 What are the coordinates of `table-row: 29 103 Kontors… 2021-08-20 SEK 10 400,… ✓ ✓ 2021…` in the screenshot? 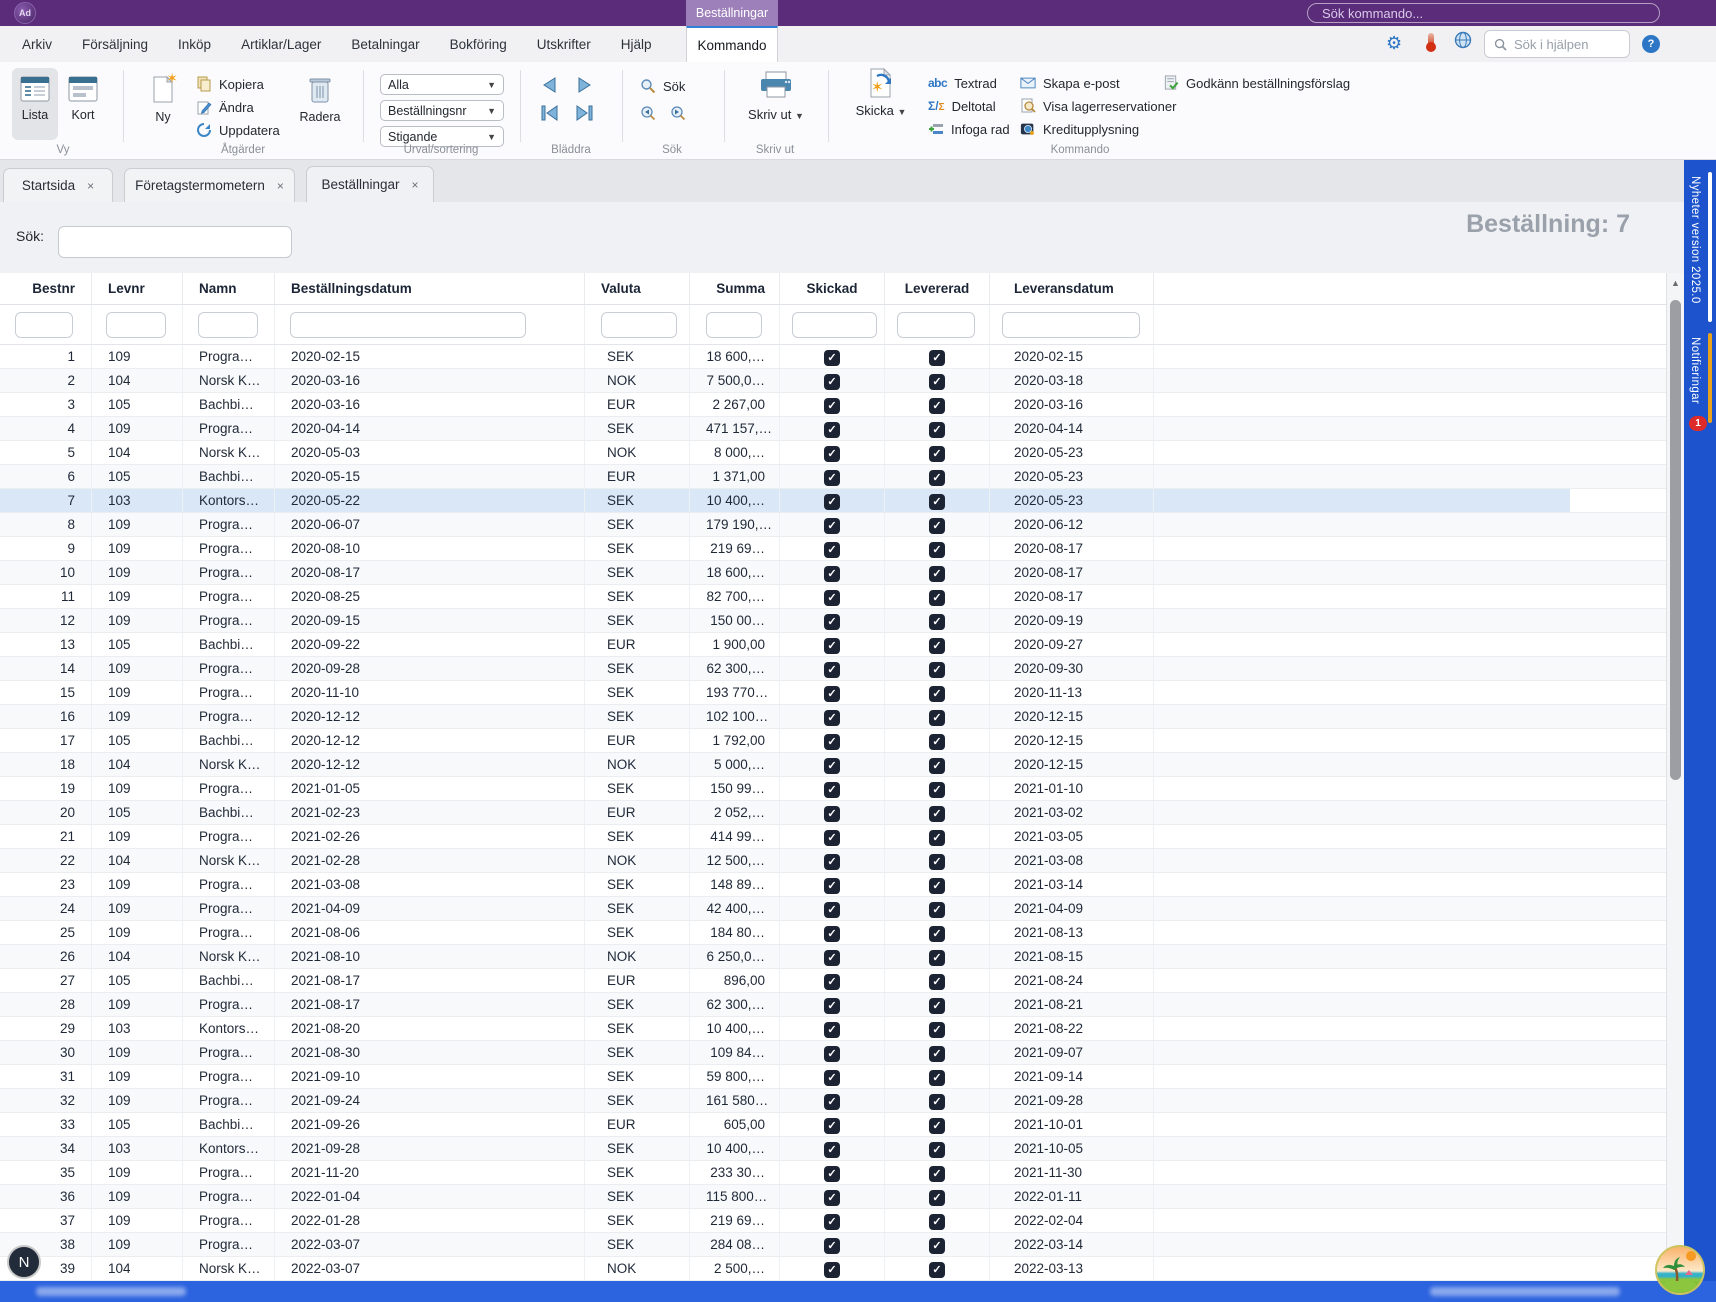 It's located at (833, 1029).